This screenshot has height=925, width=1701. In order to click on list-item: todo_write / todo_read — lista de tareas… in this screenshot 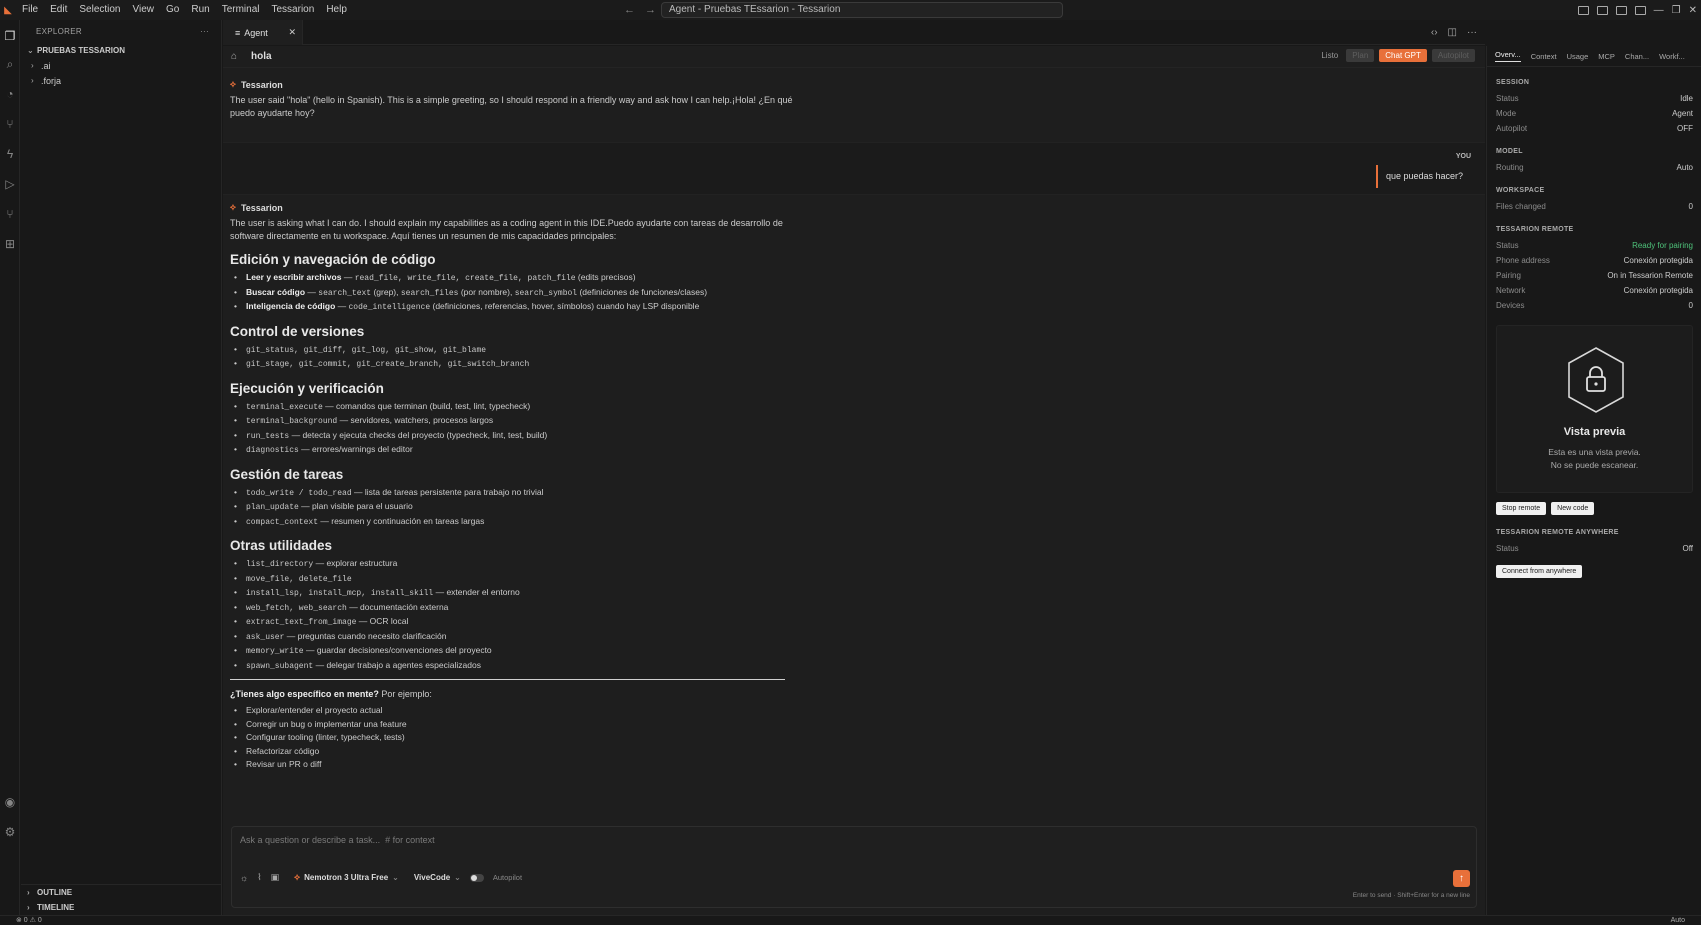, I will do `click(520, 493)`.